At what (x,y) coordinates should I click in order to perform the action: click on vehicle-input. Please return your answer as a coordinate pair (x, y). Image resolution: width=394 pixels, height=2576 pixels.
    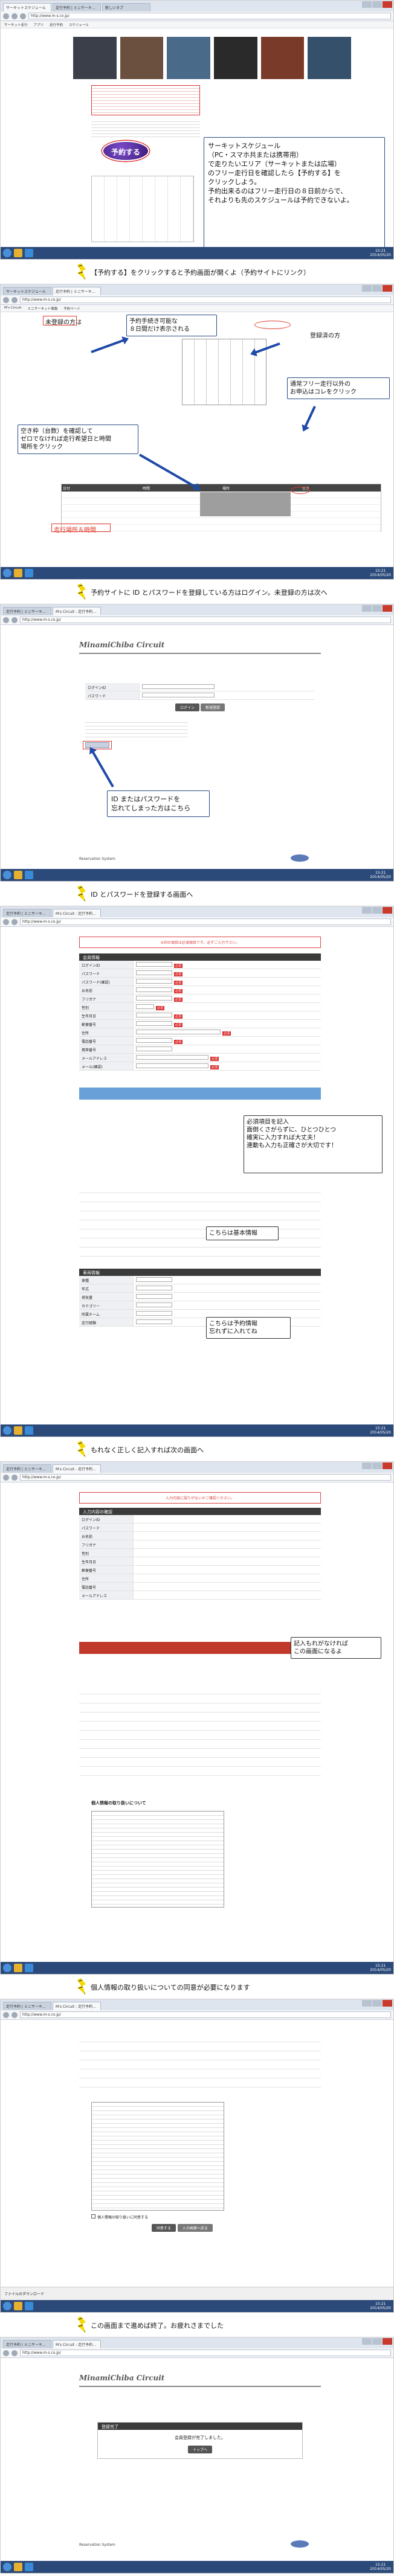
    Looking at the image, I should click on (154, 1279).